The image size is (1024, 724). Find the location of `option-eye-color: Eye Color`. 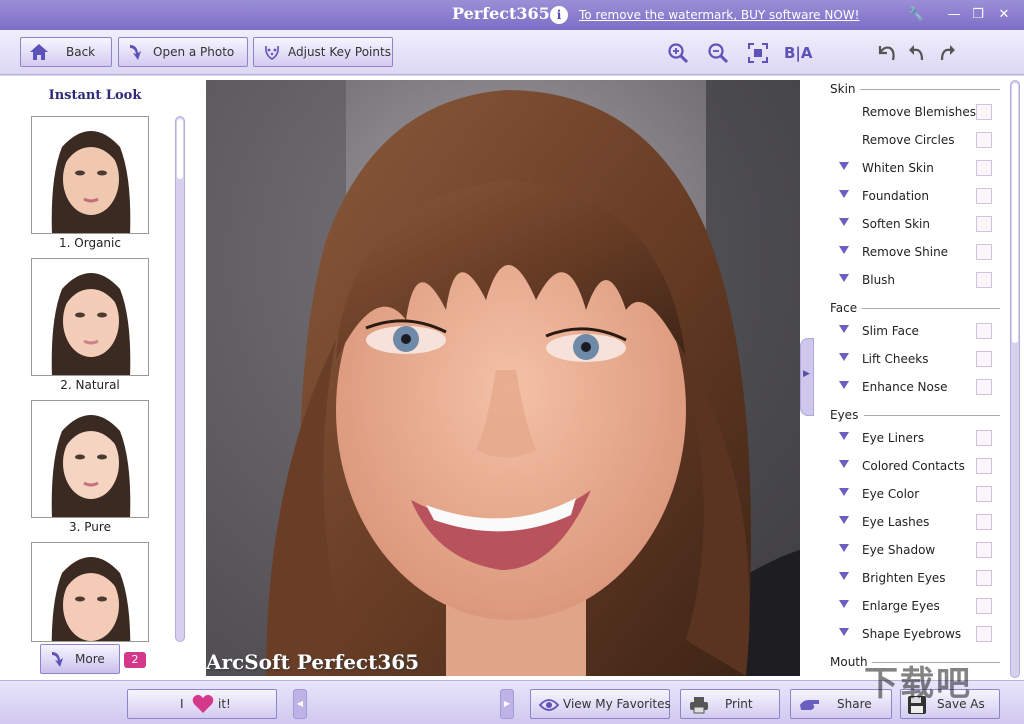

option-eye-color: Eye Color is located at coordinates (911, 495).